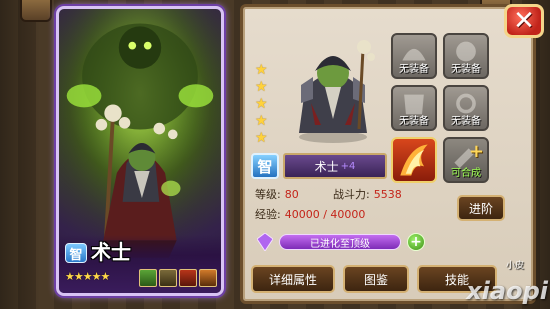  What do you see at coordinates (416, 242) in the screenshot?
I see `add-button: +` at bounding box center [416, 242].